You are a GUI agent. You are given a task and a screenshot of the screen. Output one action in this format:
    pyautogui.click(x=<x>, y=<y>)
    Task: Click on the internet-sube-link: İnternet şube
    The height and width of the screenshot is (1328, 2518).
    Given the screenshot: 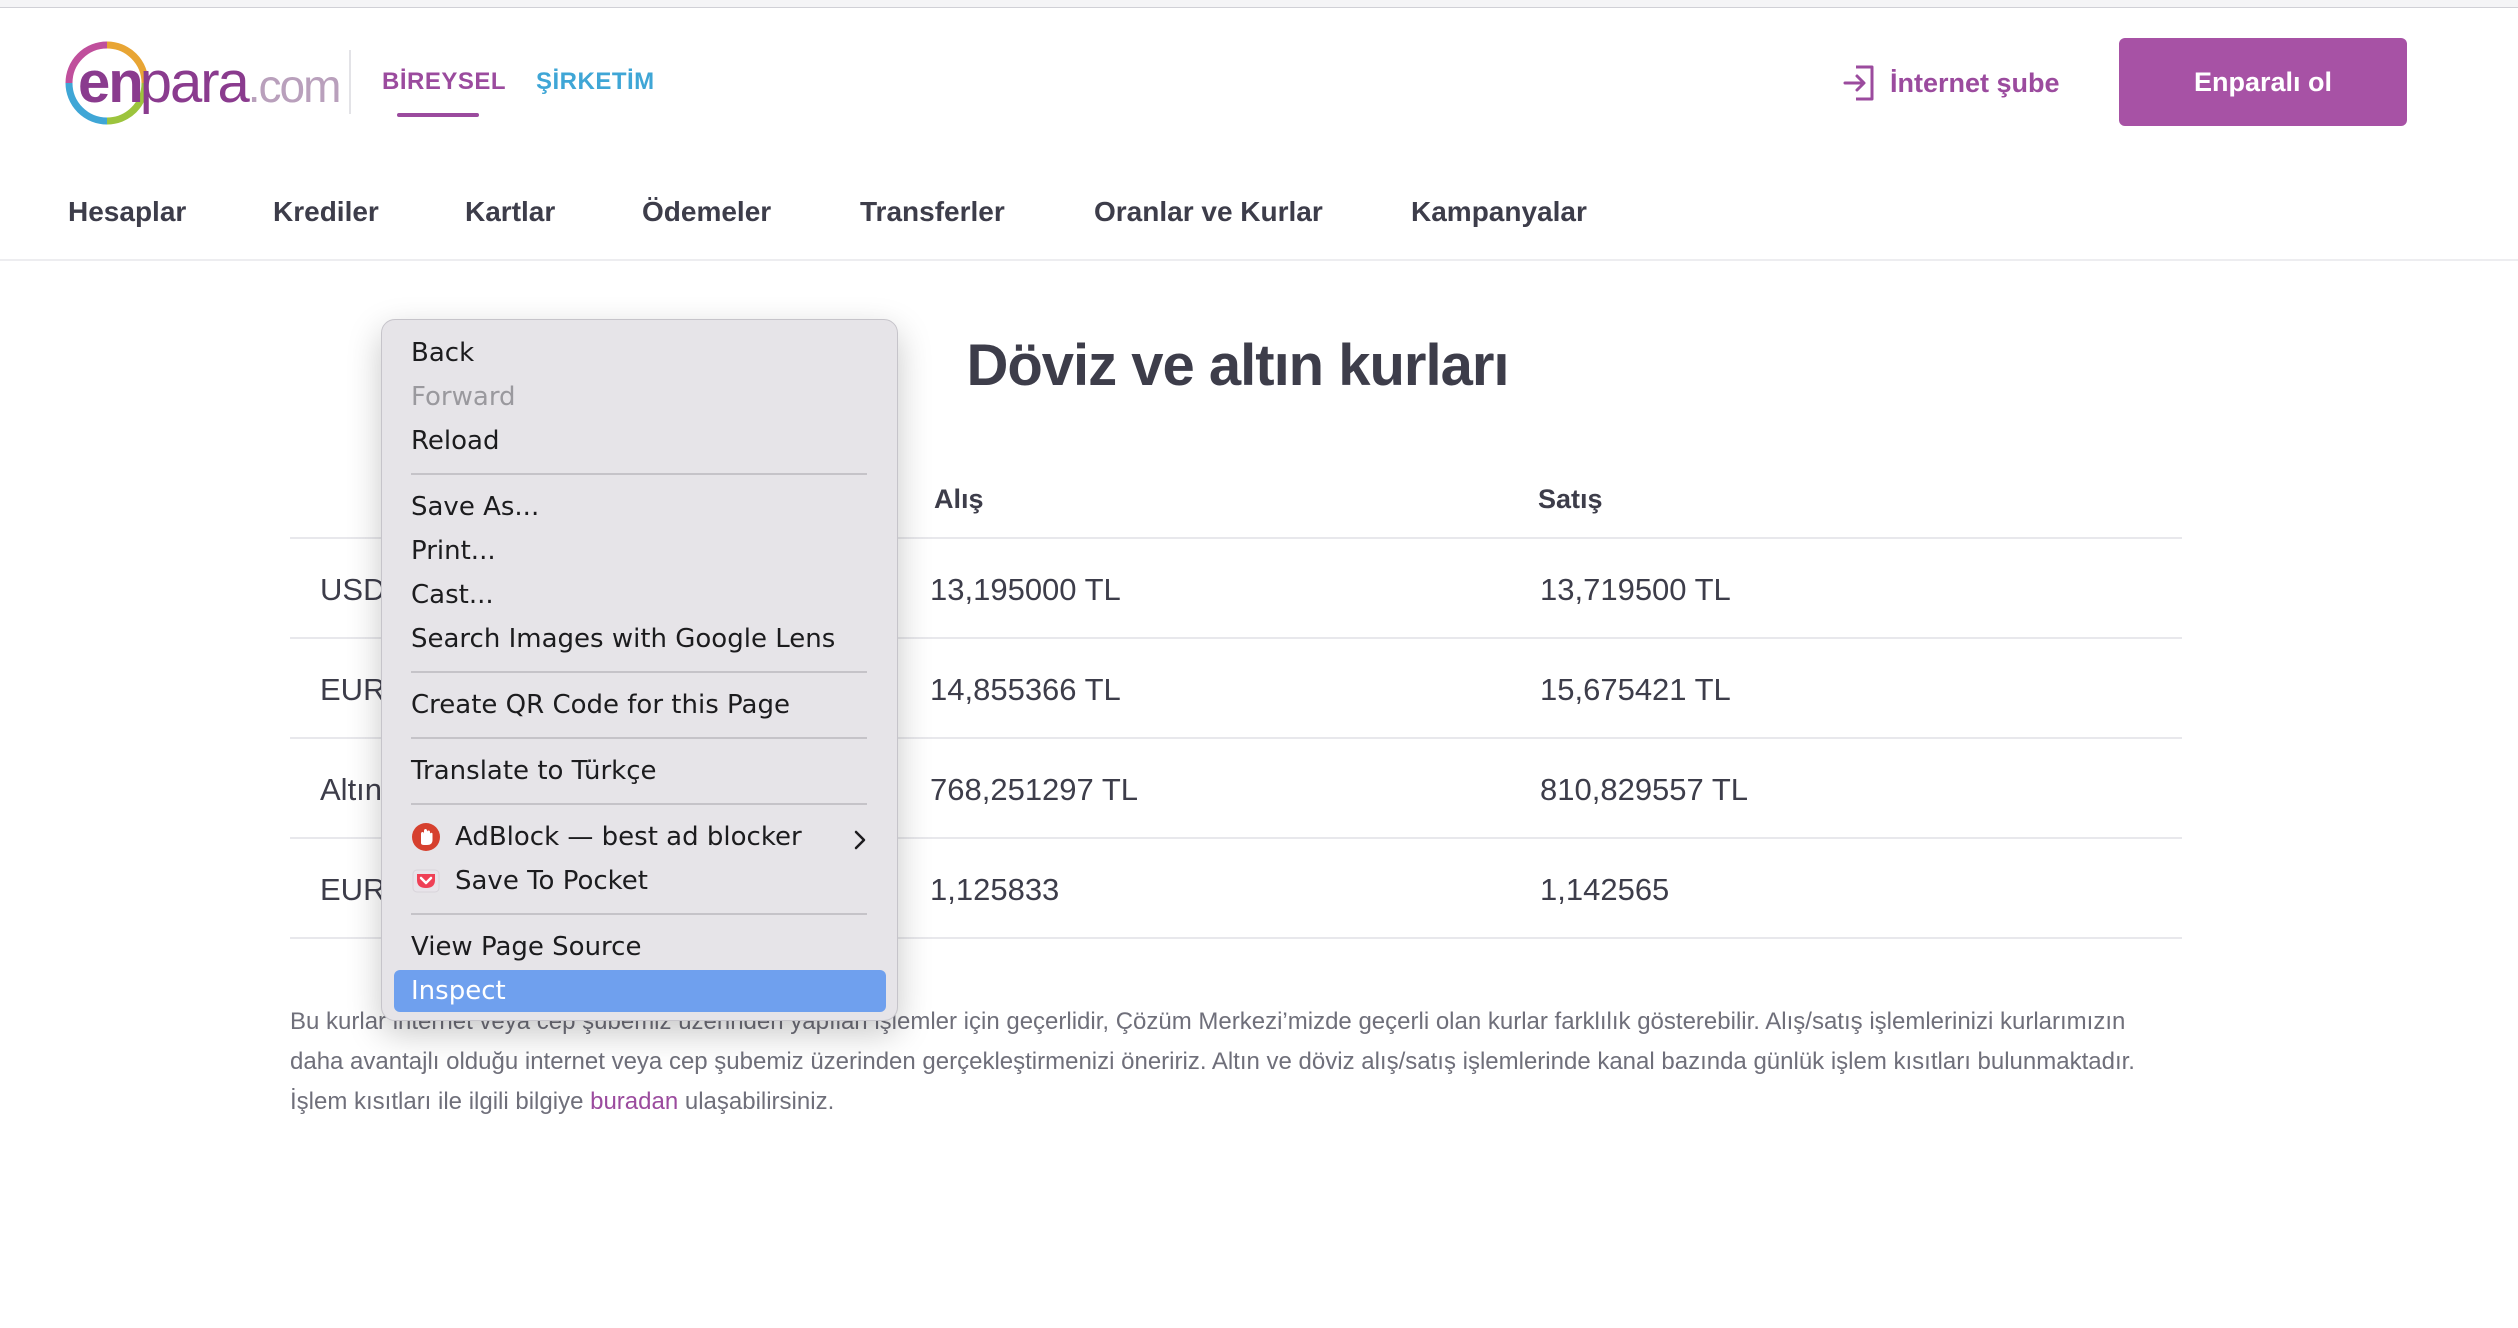 What is the action you would take?
    pyautogui.click(x=1951, y=83)
    